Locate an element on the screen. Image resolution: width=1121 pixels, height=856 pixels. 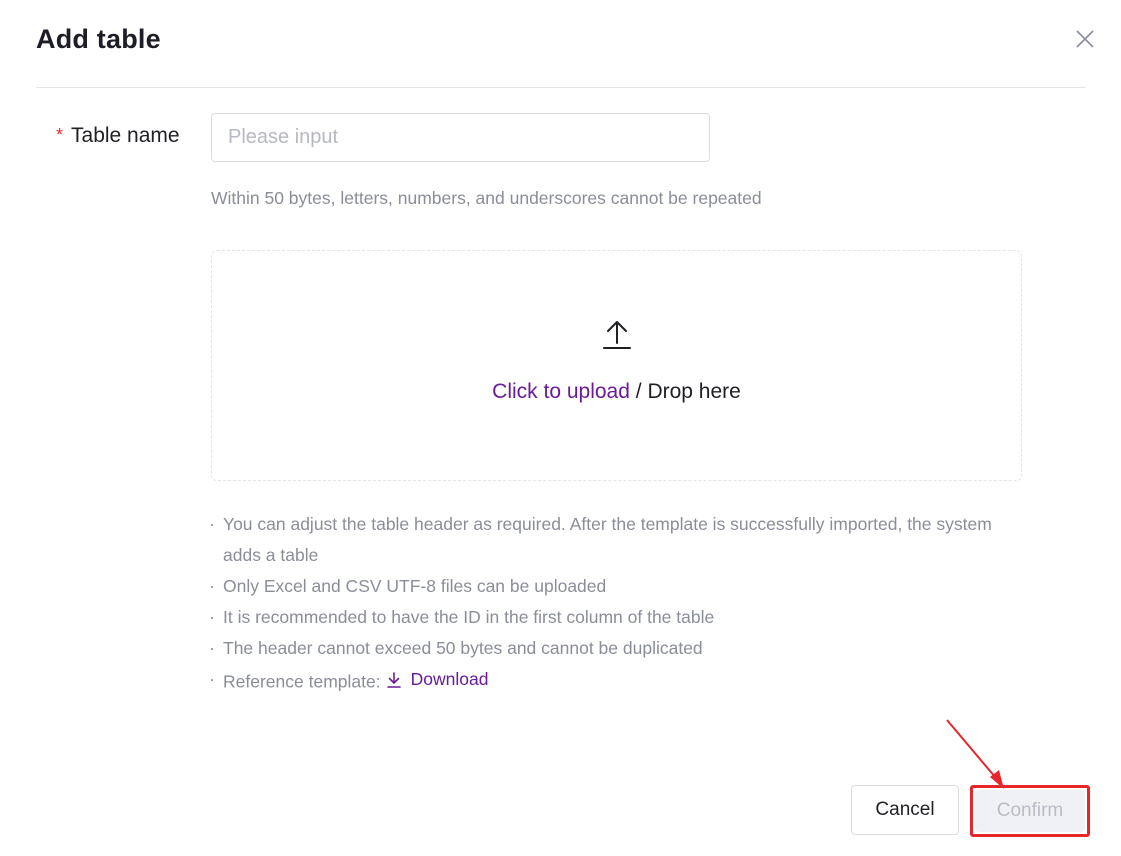
table-name-label: * Table name is located at coordinates (118, 136).